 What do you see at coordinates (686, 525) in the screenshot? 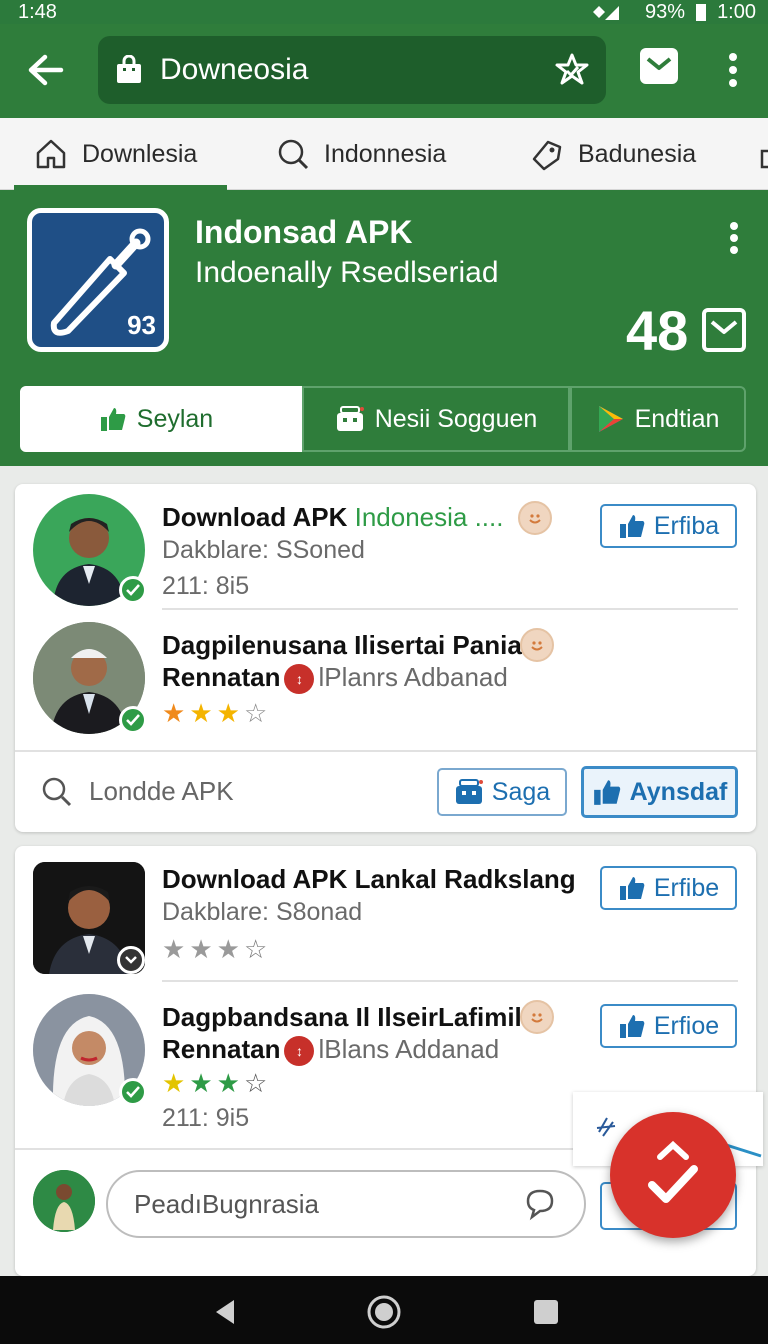
I see `button-label: Erfiba` at bounding box center [686, 525].